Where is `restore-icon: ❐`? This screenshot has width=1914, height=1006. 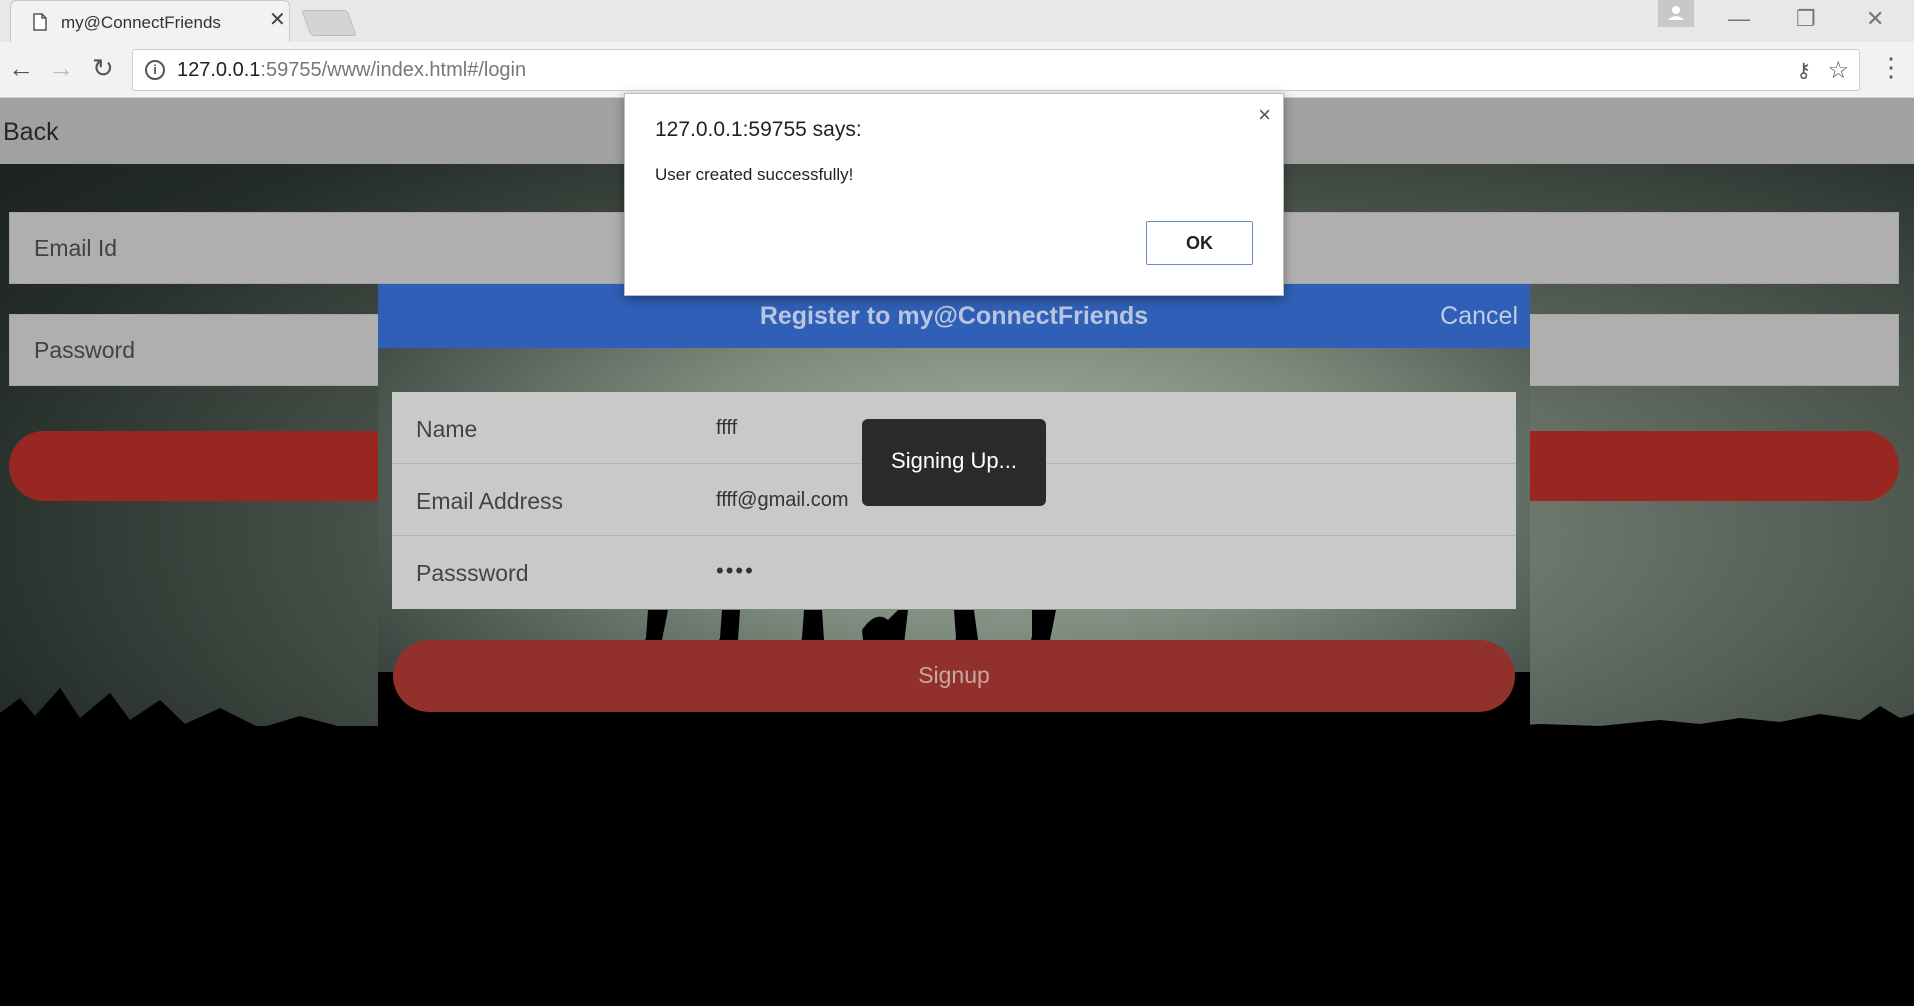
restore-icon: ❐ is located at coordinates (1806, 19).